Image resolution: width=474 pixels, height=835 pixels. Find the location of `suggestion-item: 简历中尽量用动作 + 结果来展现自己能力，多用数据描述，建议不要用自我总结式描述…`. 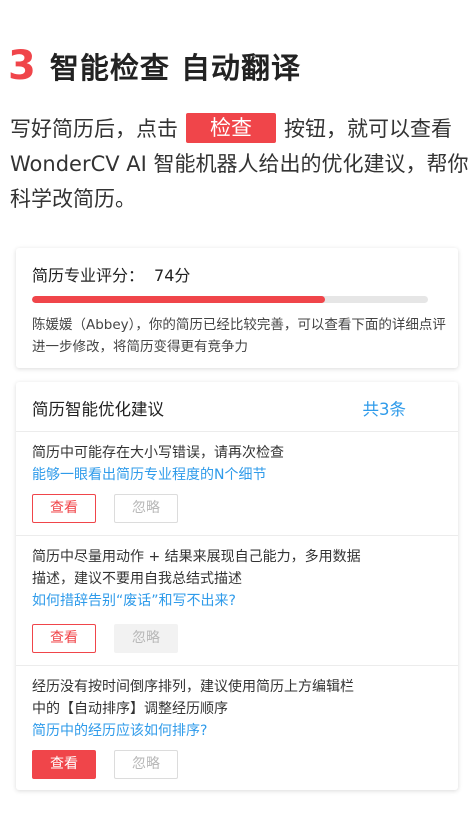

suggestion-item: 简历中尽量用动作 + 结果来展现自己能力，多用数据描述，建议不要用自我总结式描述… is located at coordinates (237, 601).